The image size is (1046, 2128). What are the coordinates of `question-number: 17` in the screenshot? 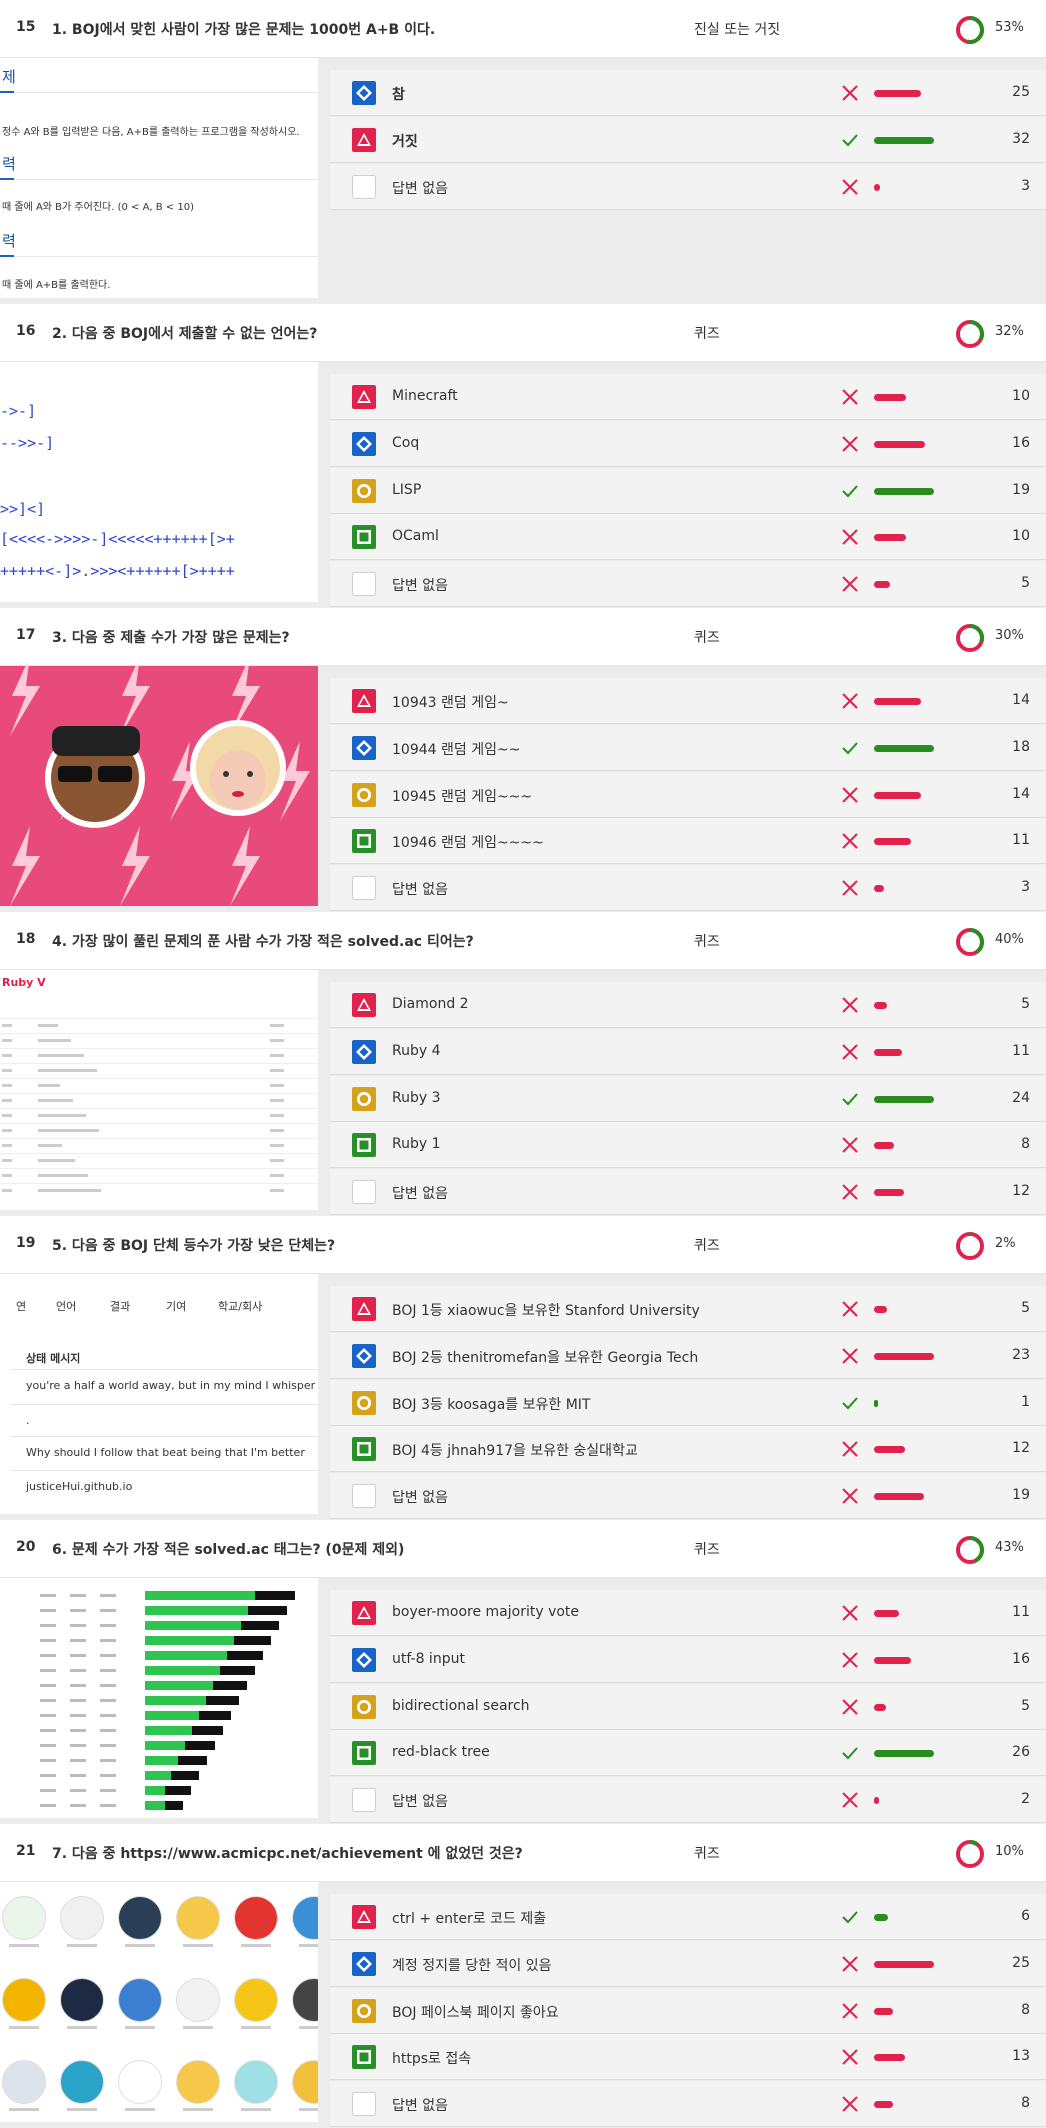 It's located at (26, 635).